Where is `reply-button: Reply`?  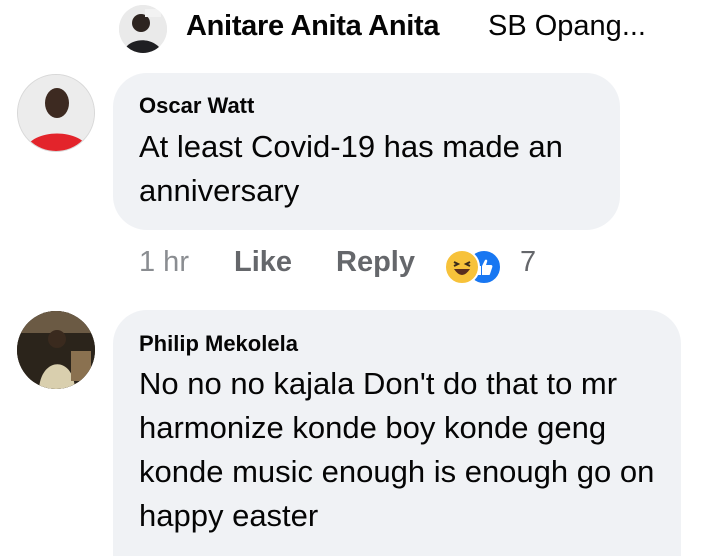
reply-button: Reply is located at coordinates (375, 262).